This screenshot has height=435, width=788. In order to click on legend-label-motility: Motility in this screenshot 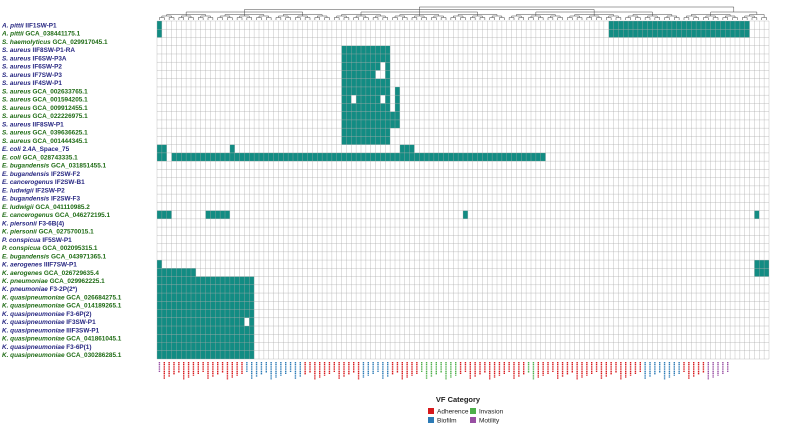, I will do `click(489, 421)`.